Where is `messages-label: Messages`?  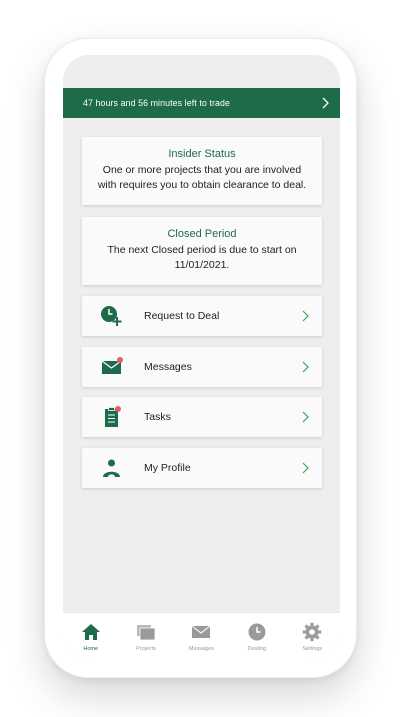 messages-label: Messages is located at coordinates (168, 367).